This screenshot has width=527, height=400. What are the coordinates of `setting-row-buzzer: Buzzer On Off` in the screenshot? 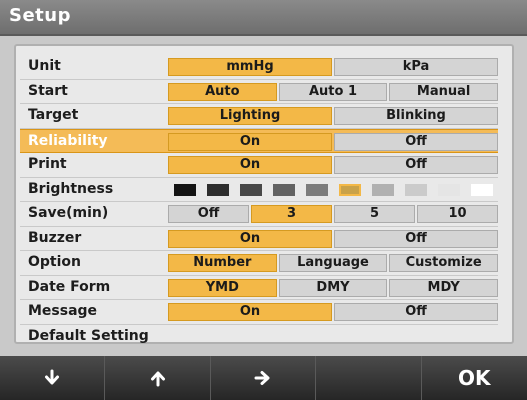 It's located at (259, 239).